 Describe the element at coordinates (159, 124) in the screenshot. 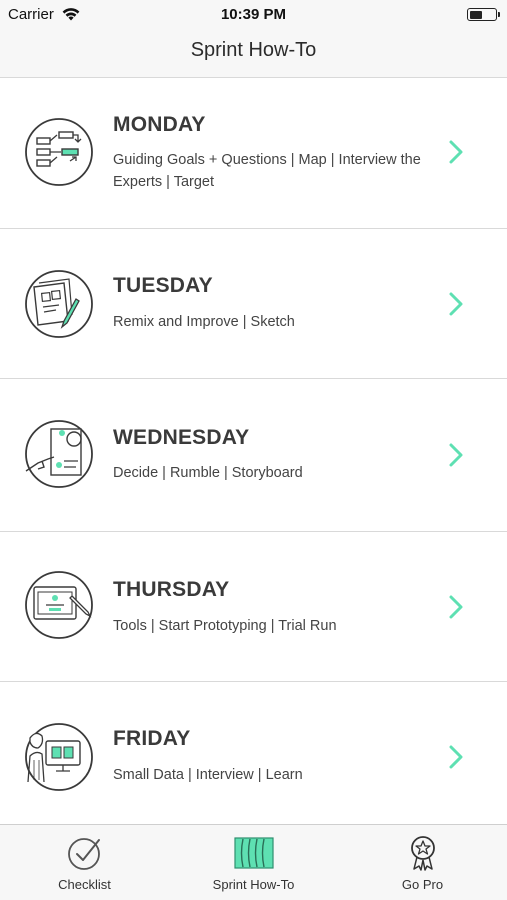

I see `day-title: MONDAY` at that location.